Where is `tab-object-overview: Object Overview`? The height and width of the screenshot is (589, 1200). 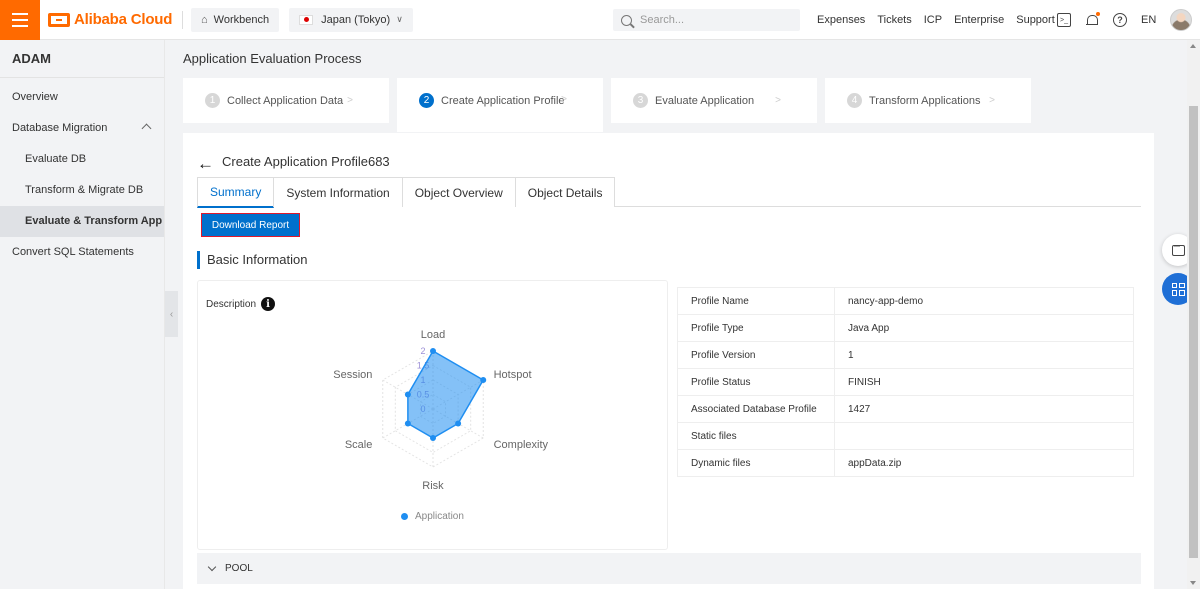
tab-object-overview: Object Overview is located at coordinates (458, 192).